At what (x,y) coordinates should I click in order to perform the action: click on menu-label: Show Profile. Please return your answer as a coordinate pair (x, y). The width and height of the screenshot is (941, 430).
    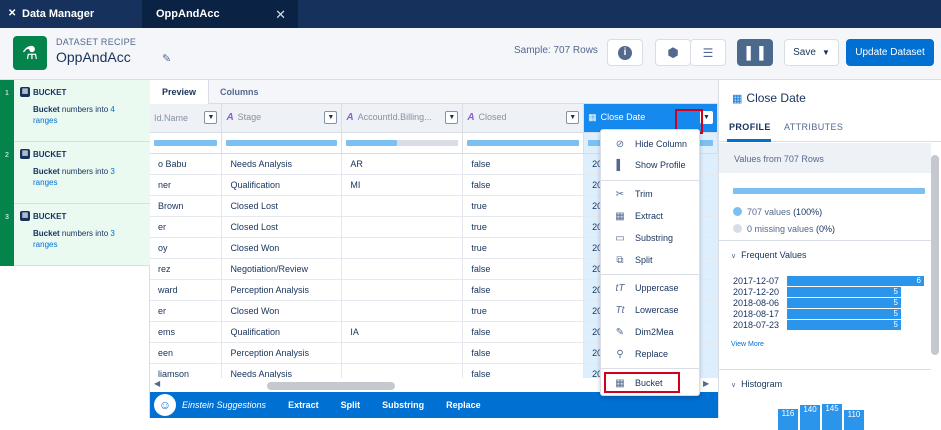
    Looking at the image, I should click on (660, 165).